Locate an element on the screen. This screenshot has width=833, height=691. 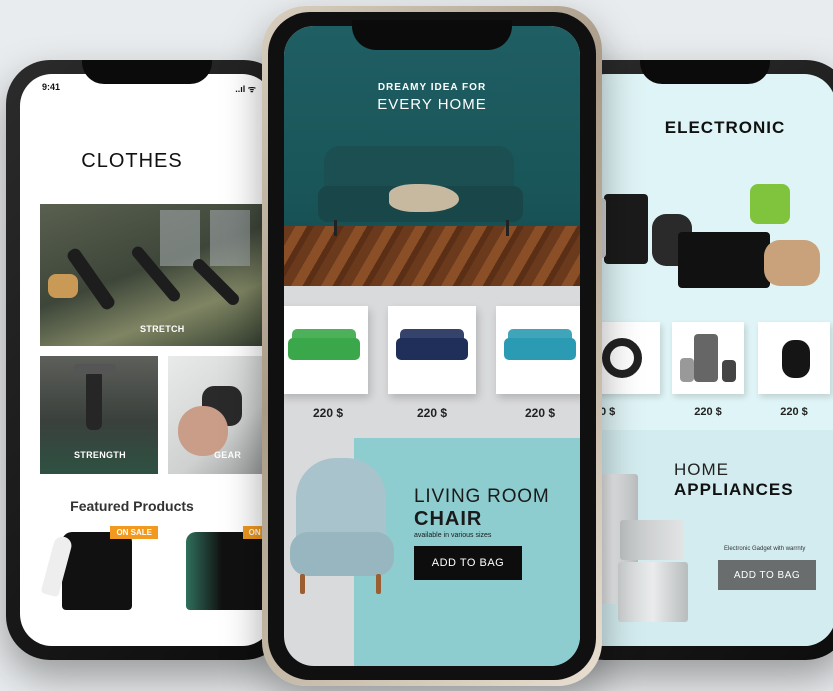
hero-title: EVERY HOME is located at coordinates (432, 104).